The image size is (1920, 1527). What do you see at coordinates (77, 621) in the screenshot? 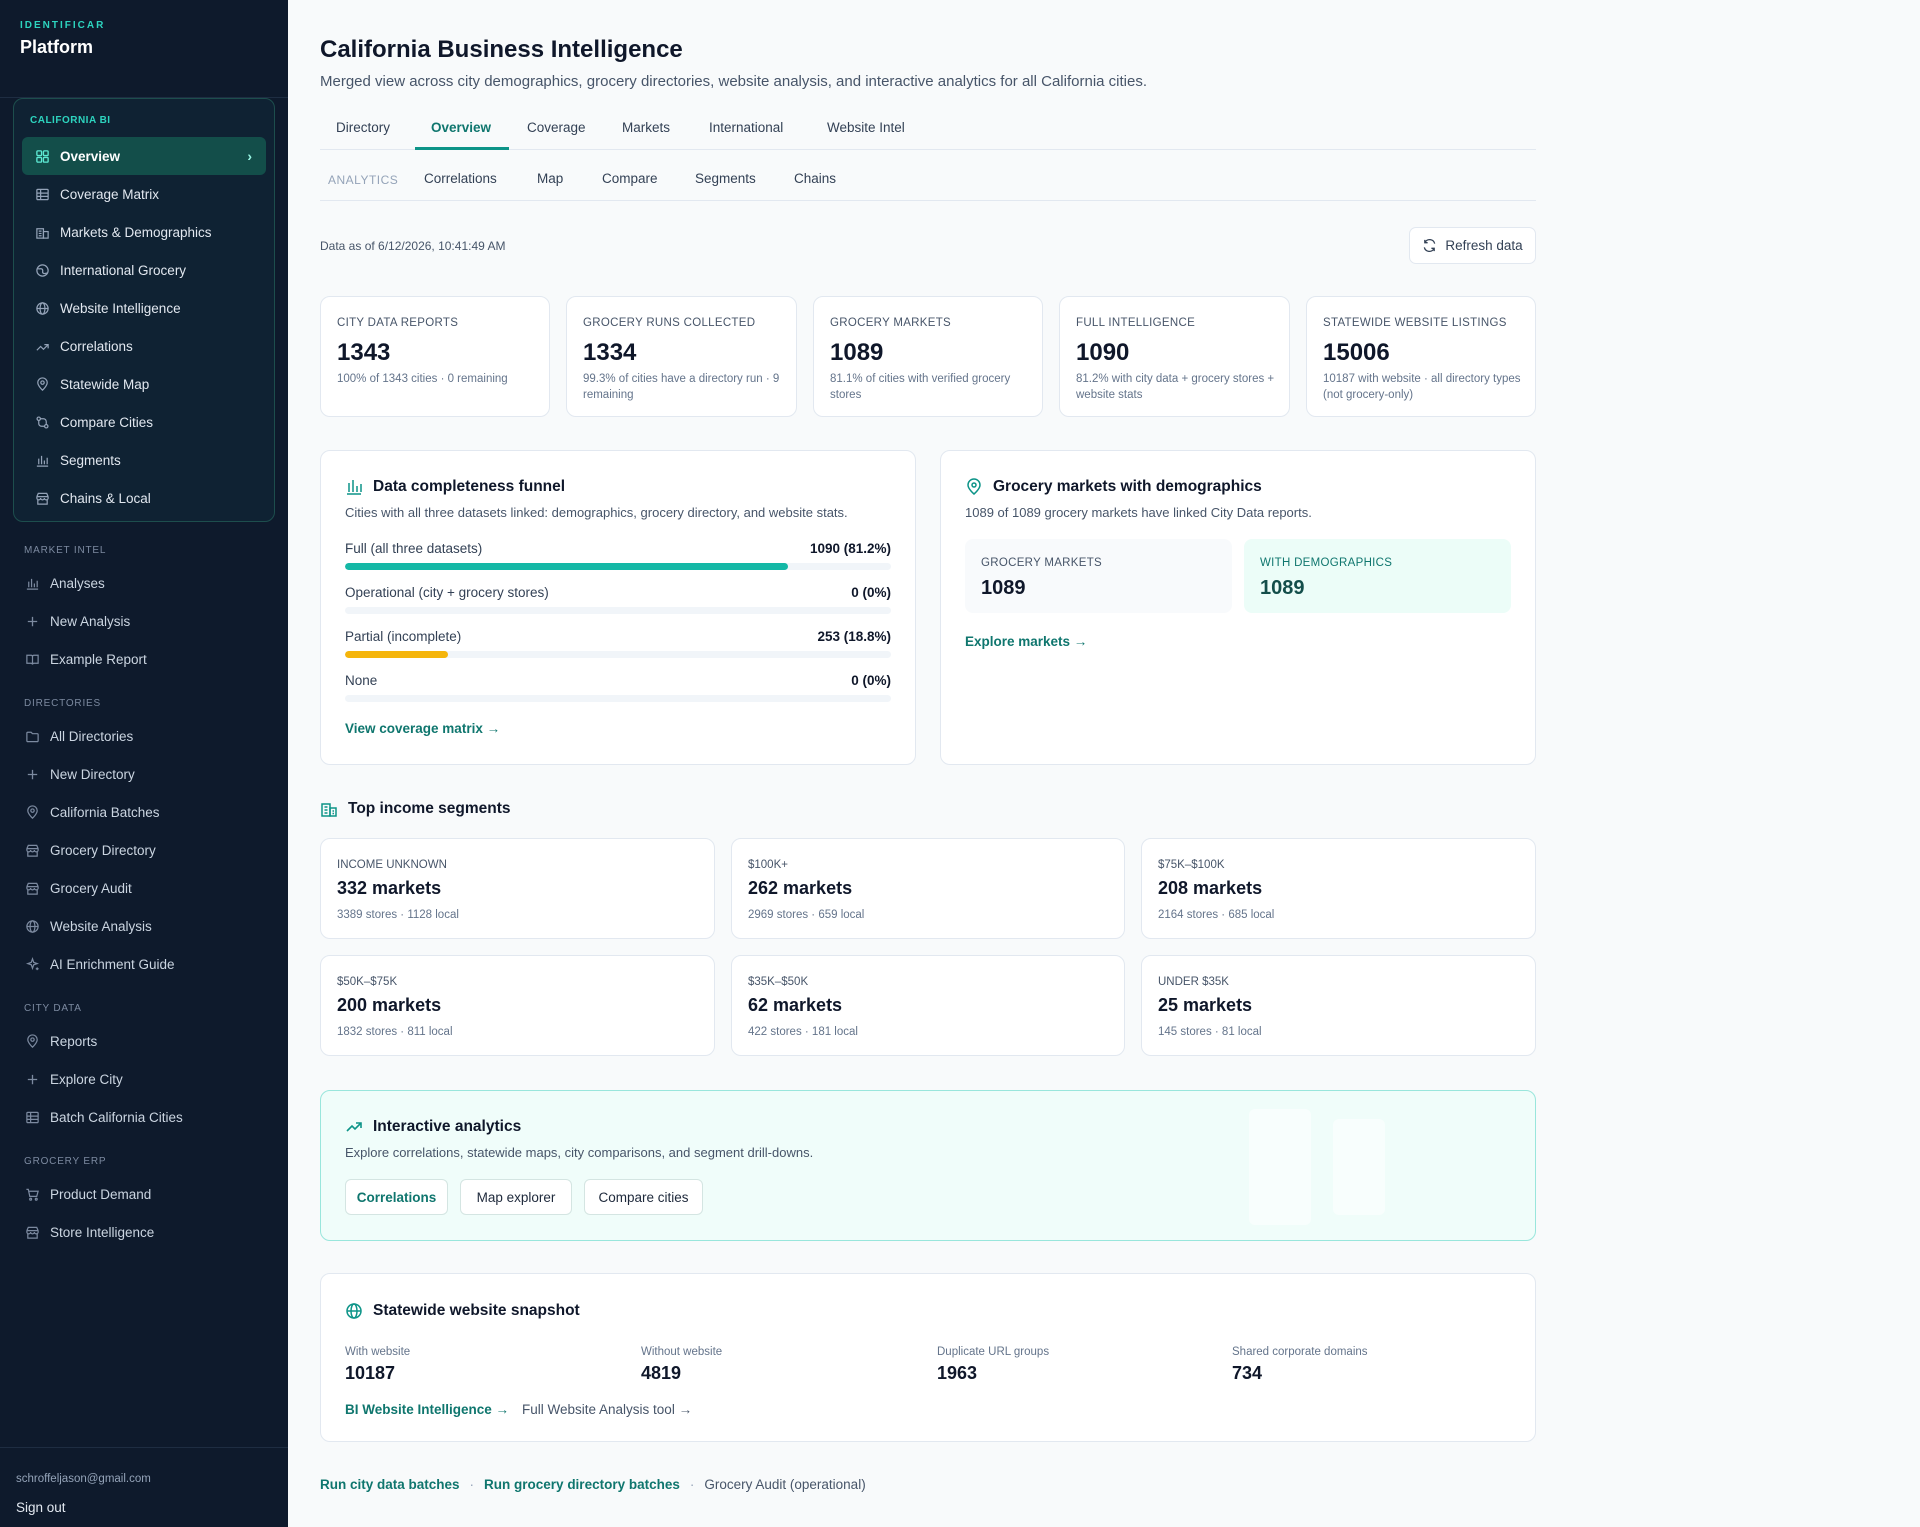
I see `sidebar-item-new-analysis: New Analysis` at bounding box center [77, 621].